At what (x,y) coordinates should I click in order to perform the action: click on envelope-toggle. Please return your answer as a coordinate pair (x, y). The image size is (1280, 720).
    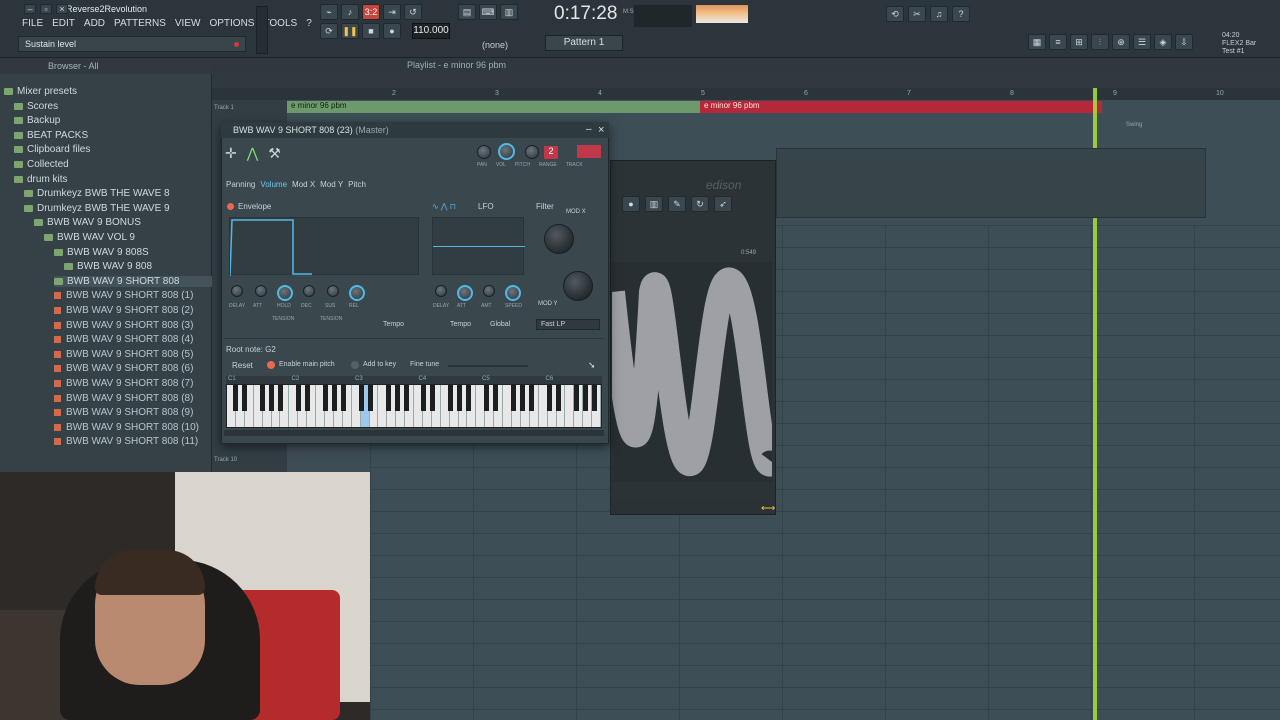
    Looking at the image, I should click on (230, 206).